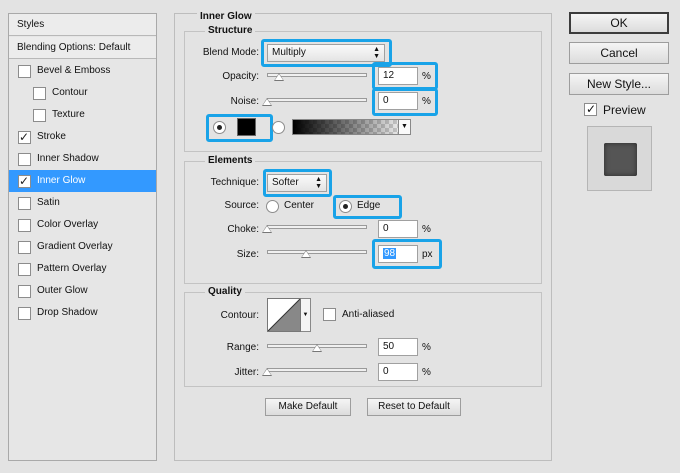 This screenshot has width=680, height=473. I want to click on structure-title: Structure, so click(230, 30).